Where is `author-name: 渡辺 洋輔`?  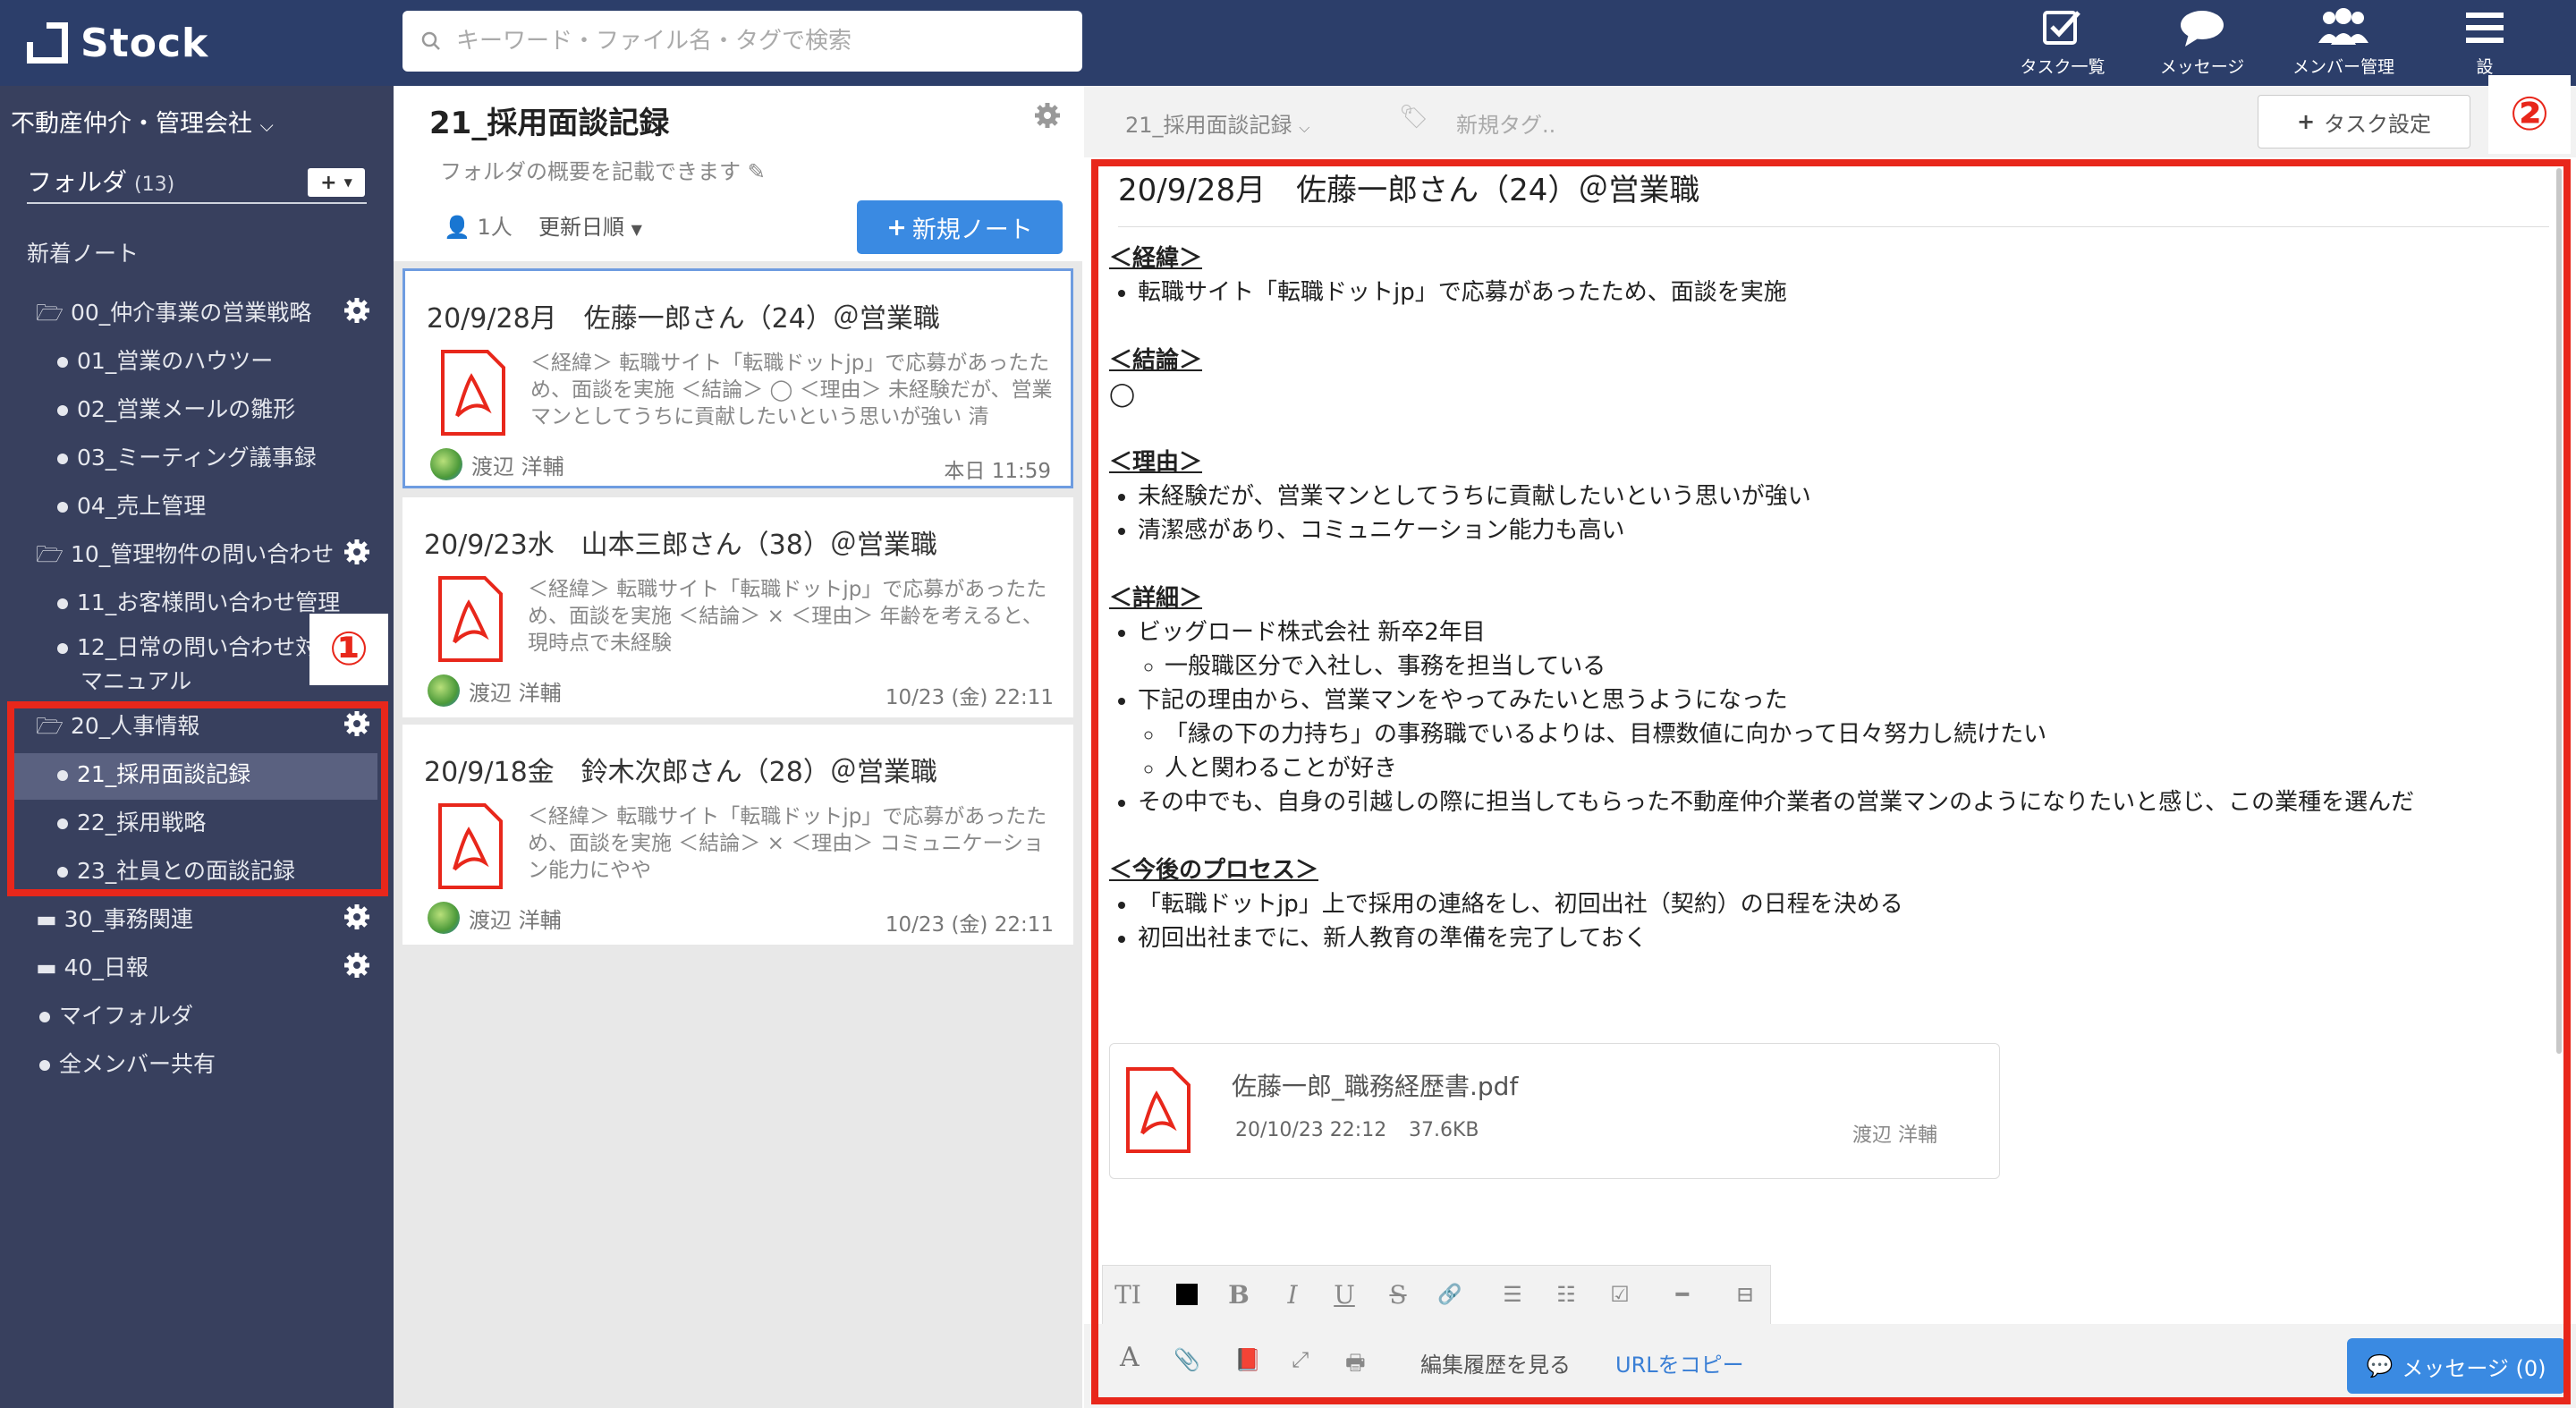 author-name: 渡辺 洋輔 is located at coordinates (515, 693).